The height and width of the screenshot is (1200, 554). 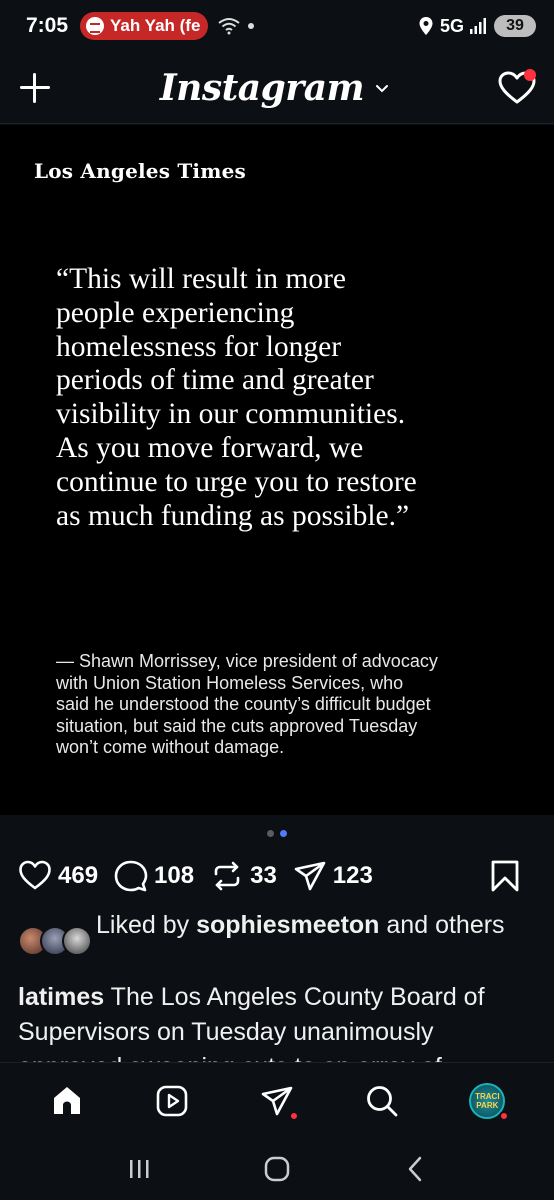 I want to click on location-icon, so click(x=426, y=26).